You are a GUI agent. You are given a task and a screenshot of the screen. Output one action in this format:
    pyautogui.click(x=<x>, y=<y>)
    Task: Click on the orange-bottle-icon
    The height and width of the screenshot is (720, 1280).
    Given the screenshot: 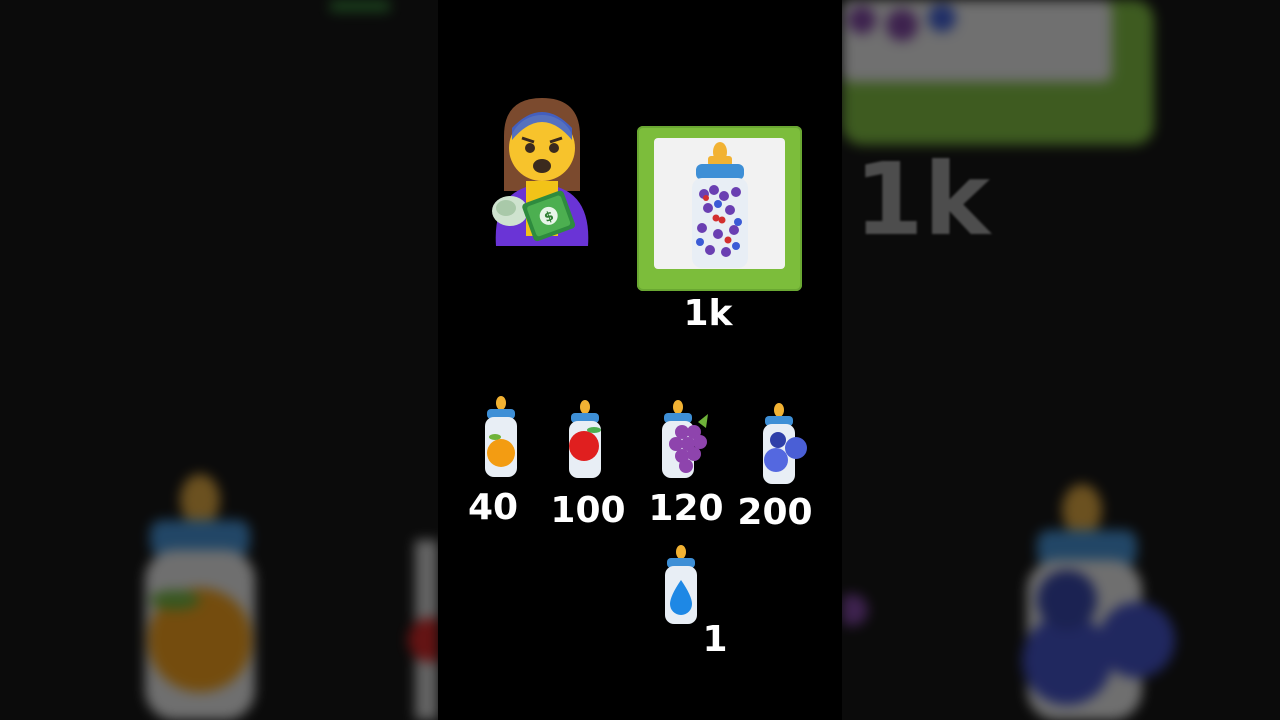 What is the action you would take?
    pyautogui.click(x=501, y=437)
    